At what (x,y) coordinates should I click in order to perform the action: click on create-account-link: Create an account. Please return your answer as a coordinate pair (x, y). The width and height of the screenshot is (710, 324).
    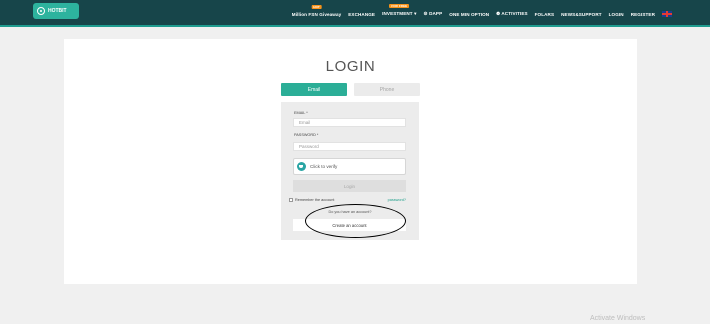
    Looking at the image, I should click on (349, 225).